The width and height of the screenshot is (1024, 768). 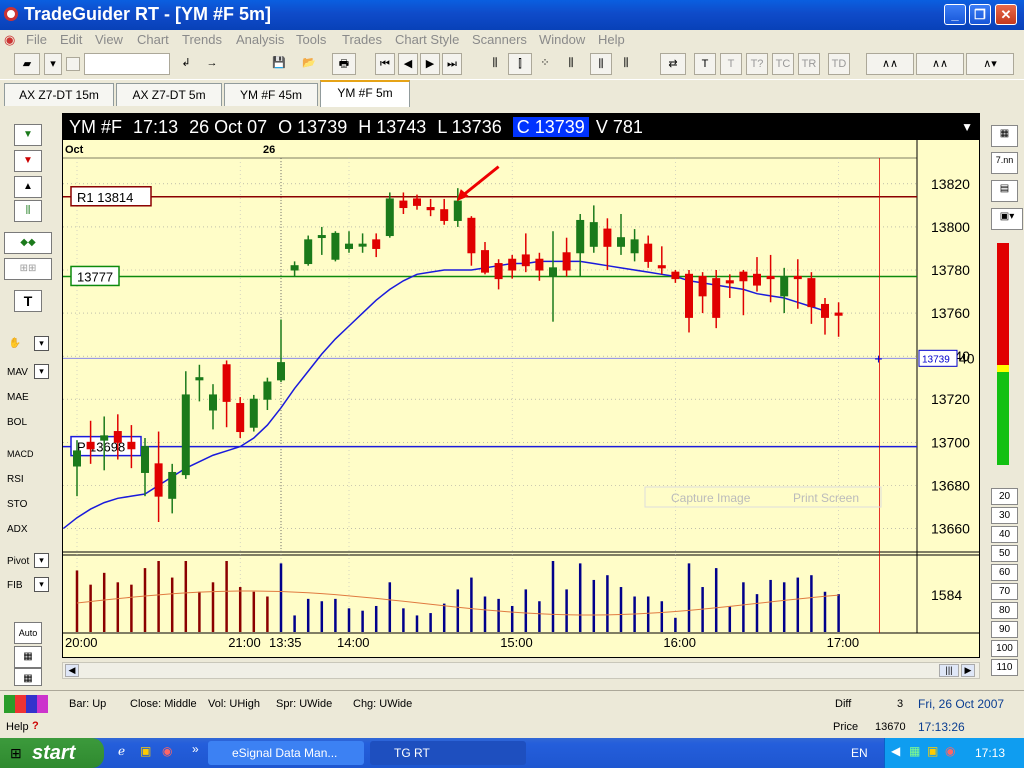 What do you see at coordinates (17, 422) in the screenshot?
I see `bol-label: BOL` at bounding box center [17, 422].